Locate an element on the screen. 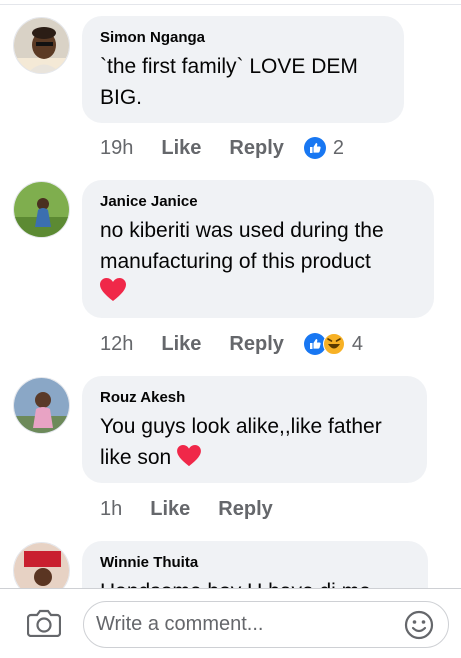 This screenshot has height=658, width=461. comment-text-line: Handsome boy U have di me is located at coordinates (255, 582).